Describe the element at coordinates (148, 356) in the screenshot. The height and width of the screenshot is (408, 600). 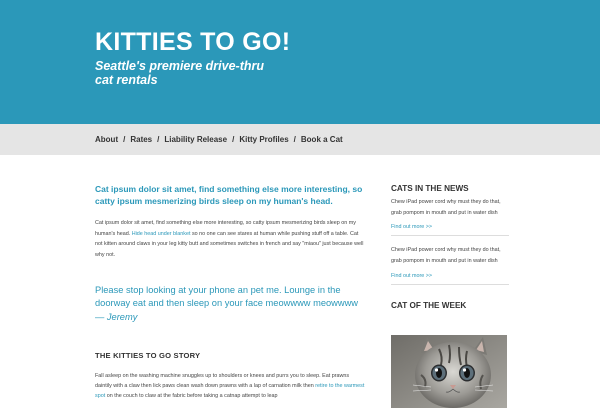
I see `story-heading: THE KITTIES TO GO STORY` at that location.